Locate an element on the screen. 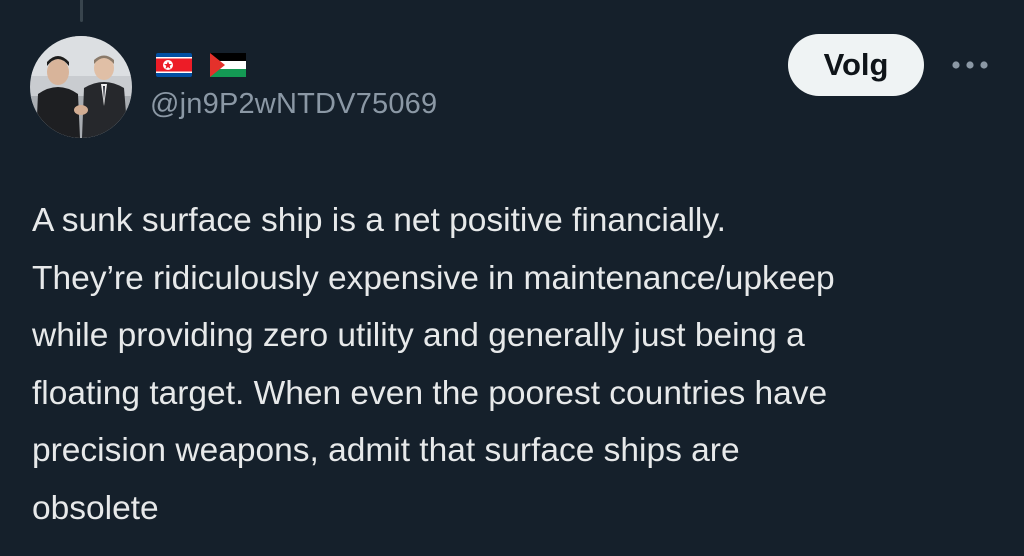 The image size is (1024, 556). more-options-button is located at coordinates (970, 65).